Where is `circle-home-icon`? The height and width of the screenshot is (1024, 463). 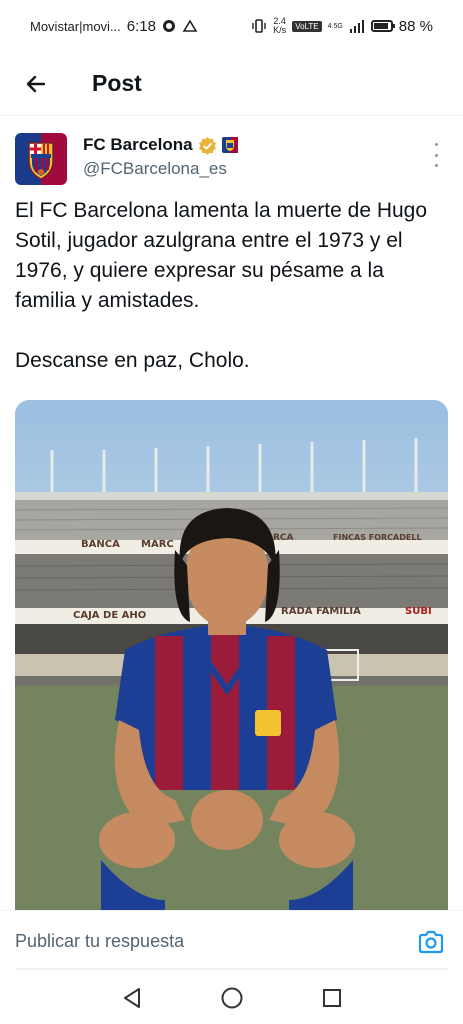 circle-home-icon is located at coordinates (231, 998).